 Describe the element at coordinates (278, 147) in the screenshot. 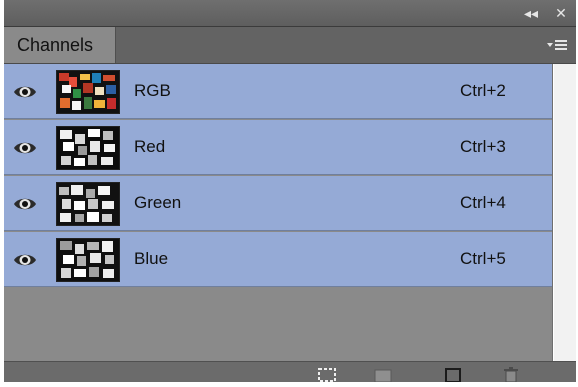

I see `channel-row-red: Red Ctrl+3` at that location.